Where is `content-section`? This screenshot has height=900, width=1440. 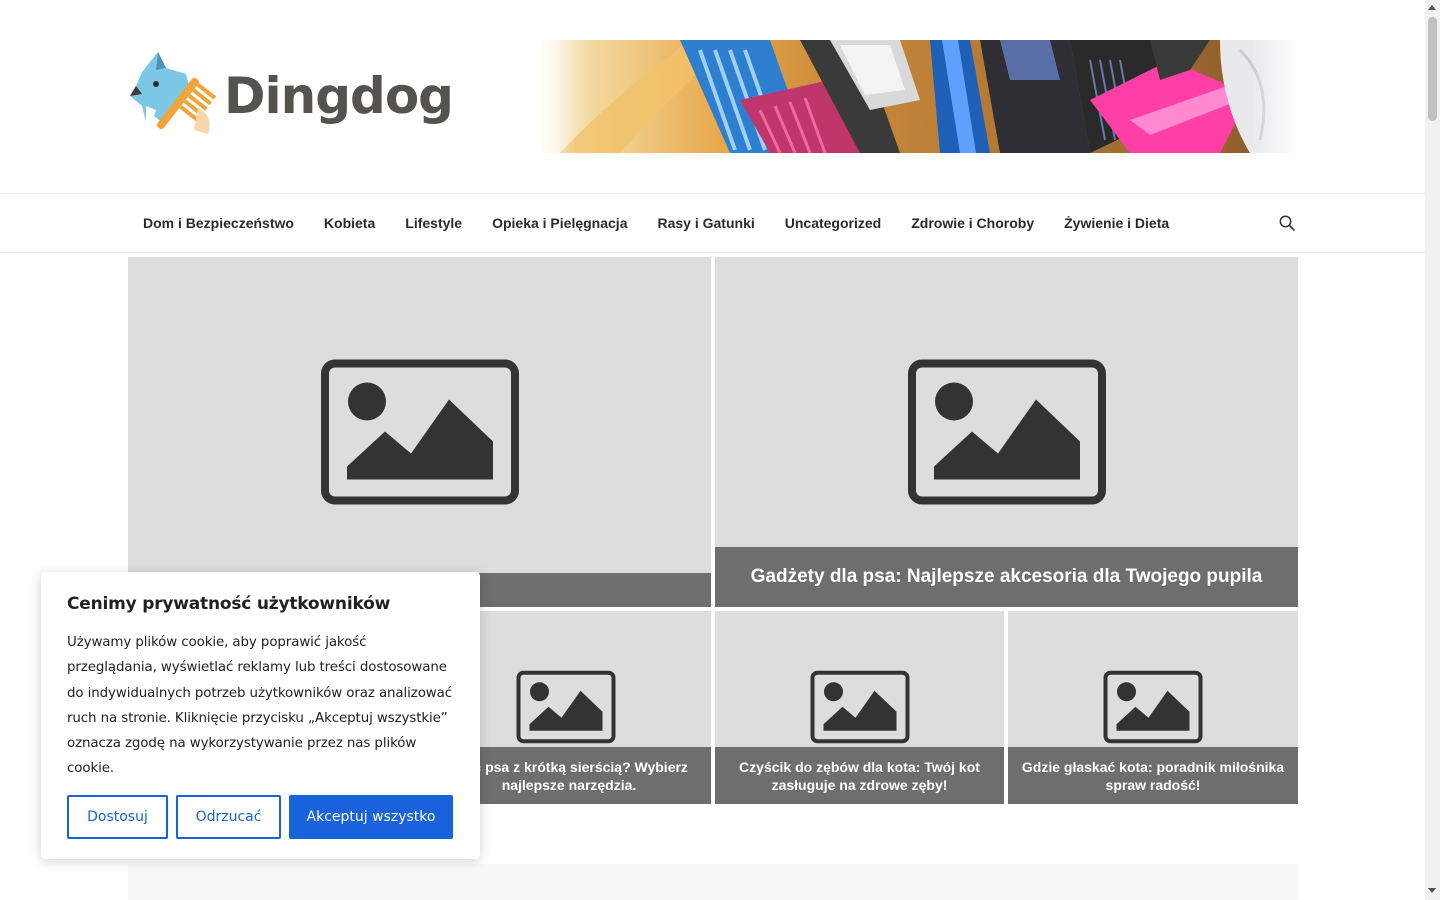
content-section is located at coordinates (713, 882).